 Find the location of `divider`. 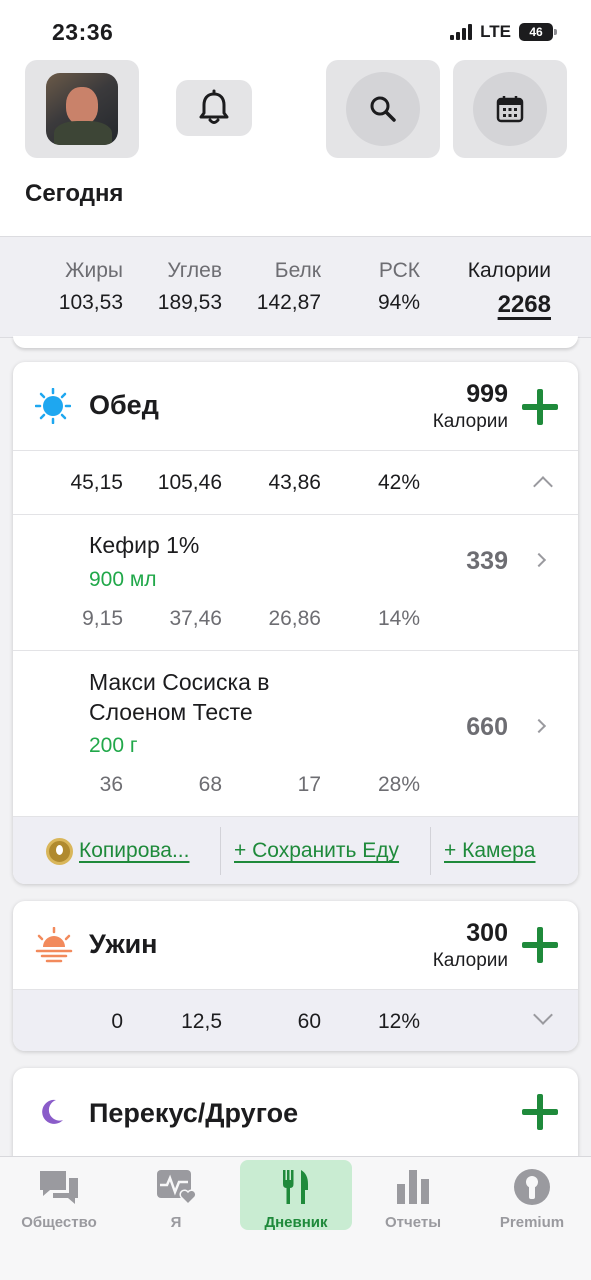

divider is located at coordinates (430, 851).